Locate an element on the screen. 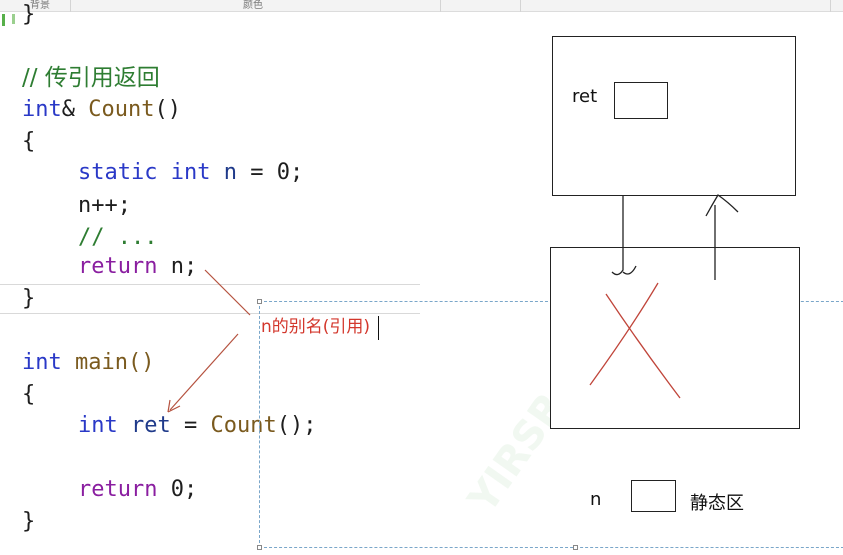  arrow-up-into-main is located at coordinates (722, 237).